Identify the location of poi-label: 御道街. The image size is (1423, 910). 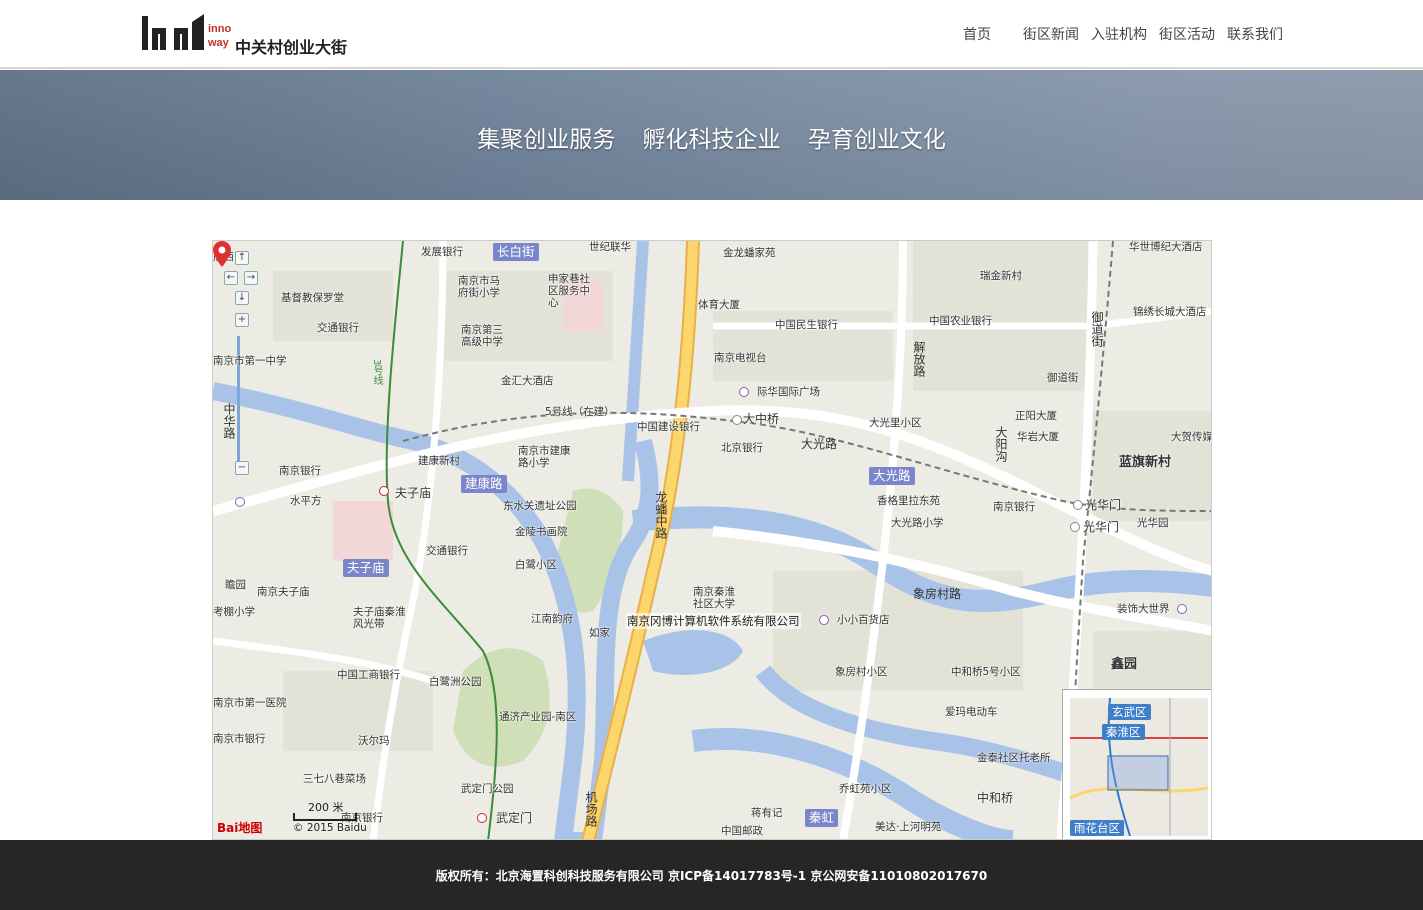
(1063, 378).